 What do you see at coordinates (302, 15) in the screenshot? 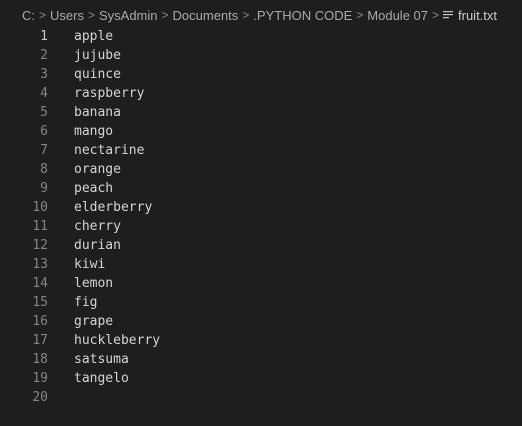
I see `breadcrumb-item-python-code: .PYTHON CODE` at bounding box center [302, 15].